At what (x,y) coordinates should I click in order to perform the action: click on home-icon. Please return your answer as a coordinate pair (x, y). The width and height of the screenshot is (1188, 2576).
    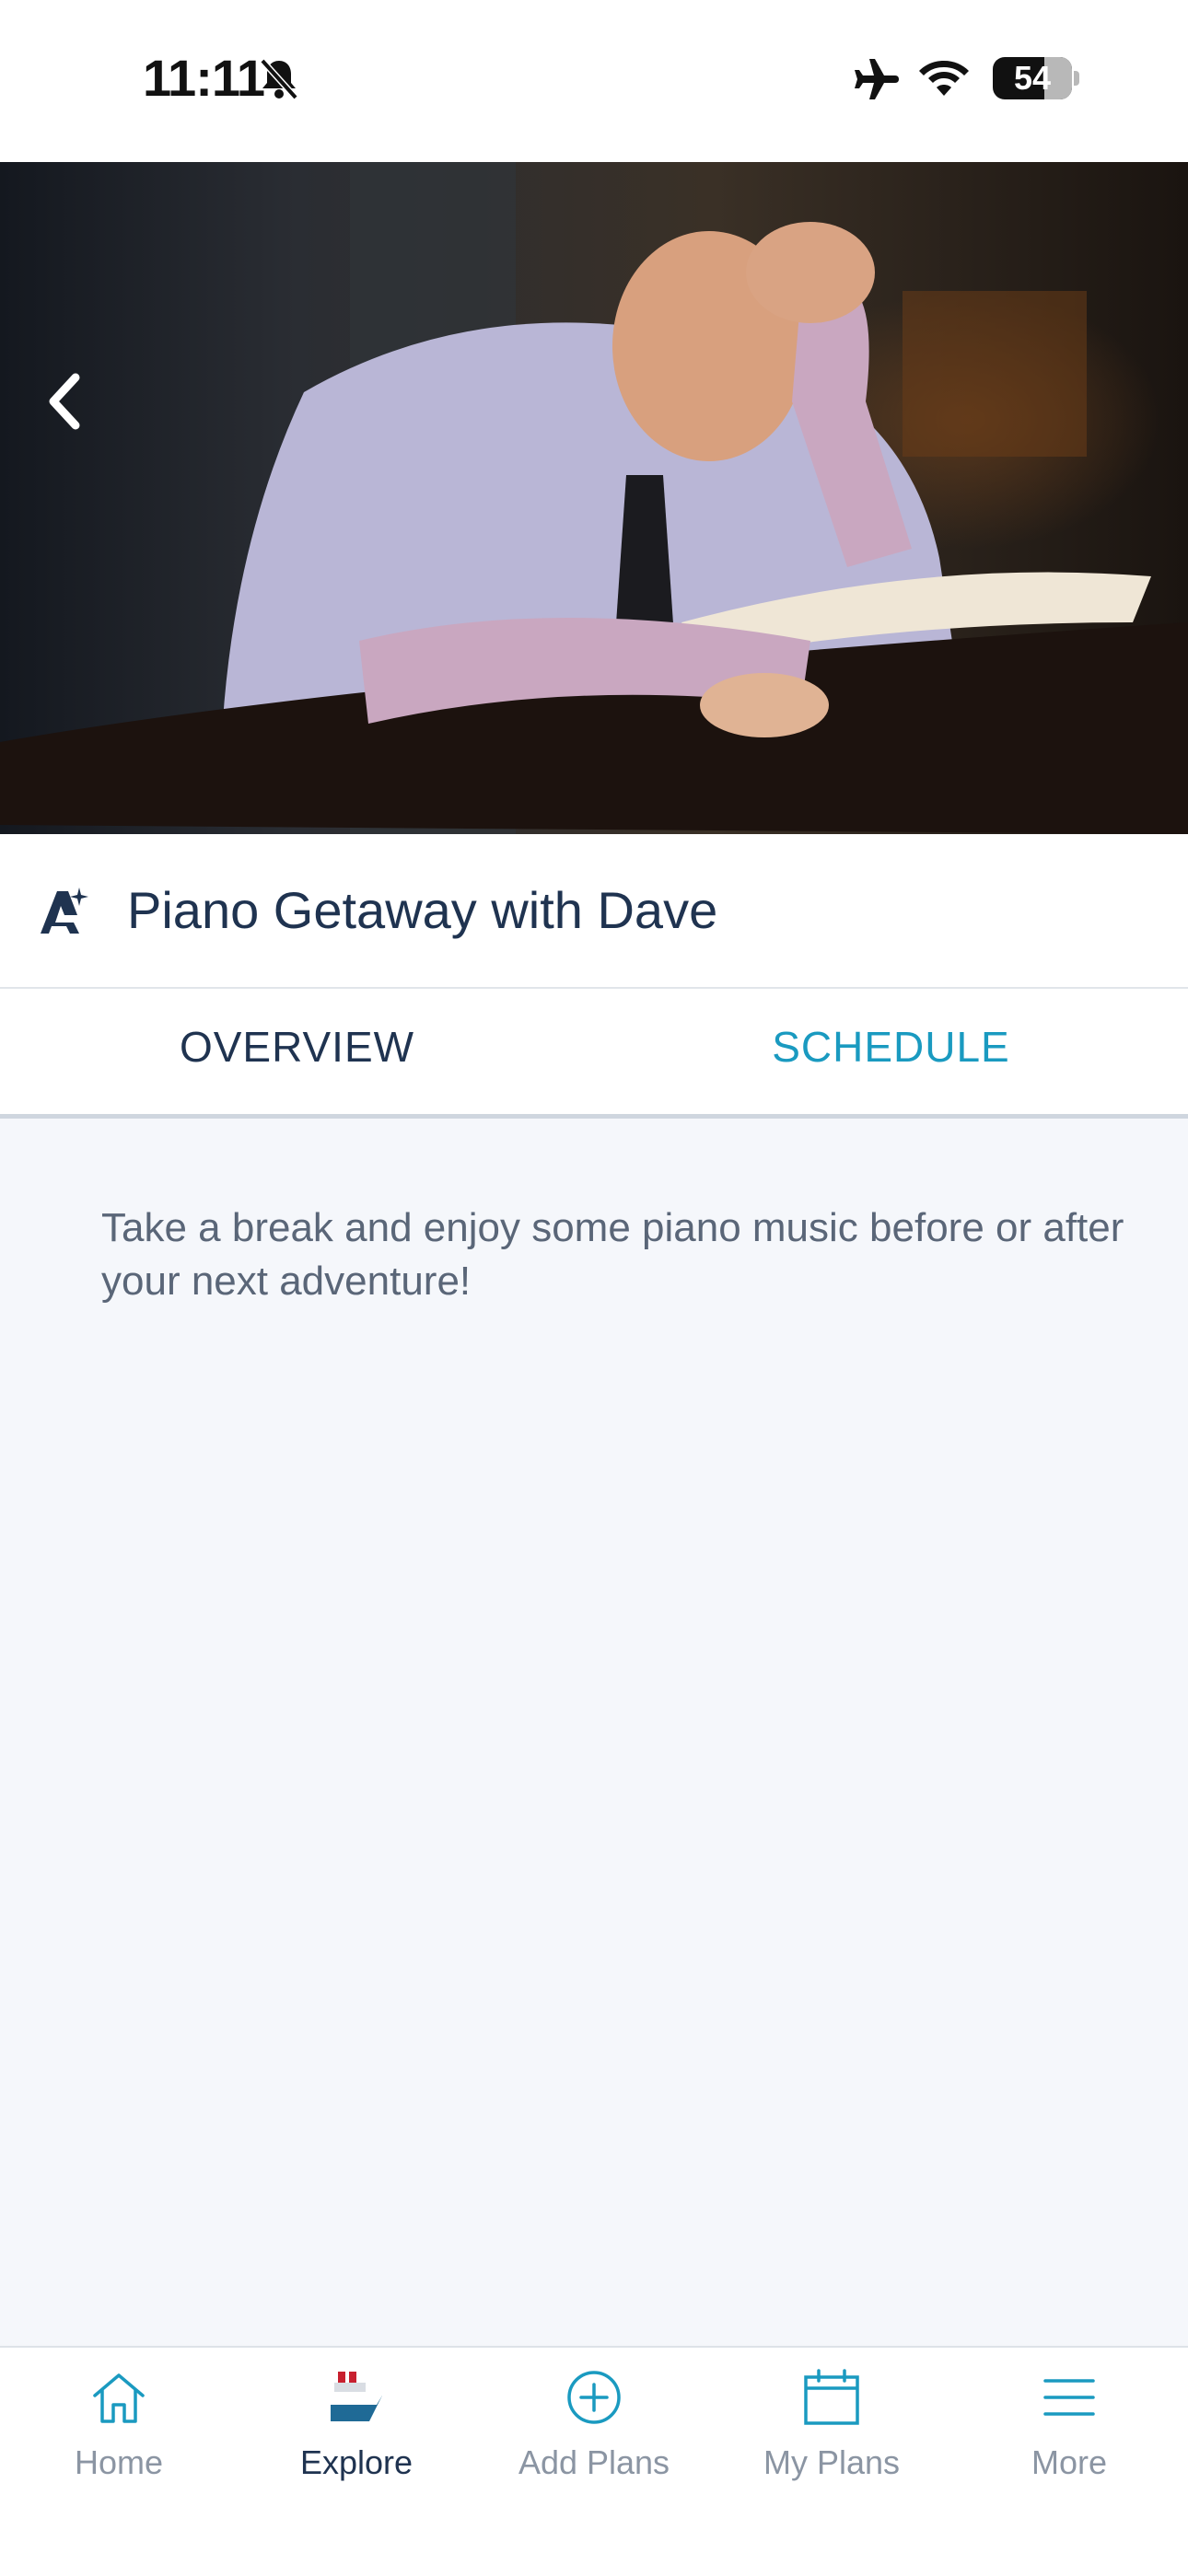
    Looking at the image, I should click on (119, 2398).